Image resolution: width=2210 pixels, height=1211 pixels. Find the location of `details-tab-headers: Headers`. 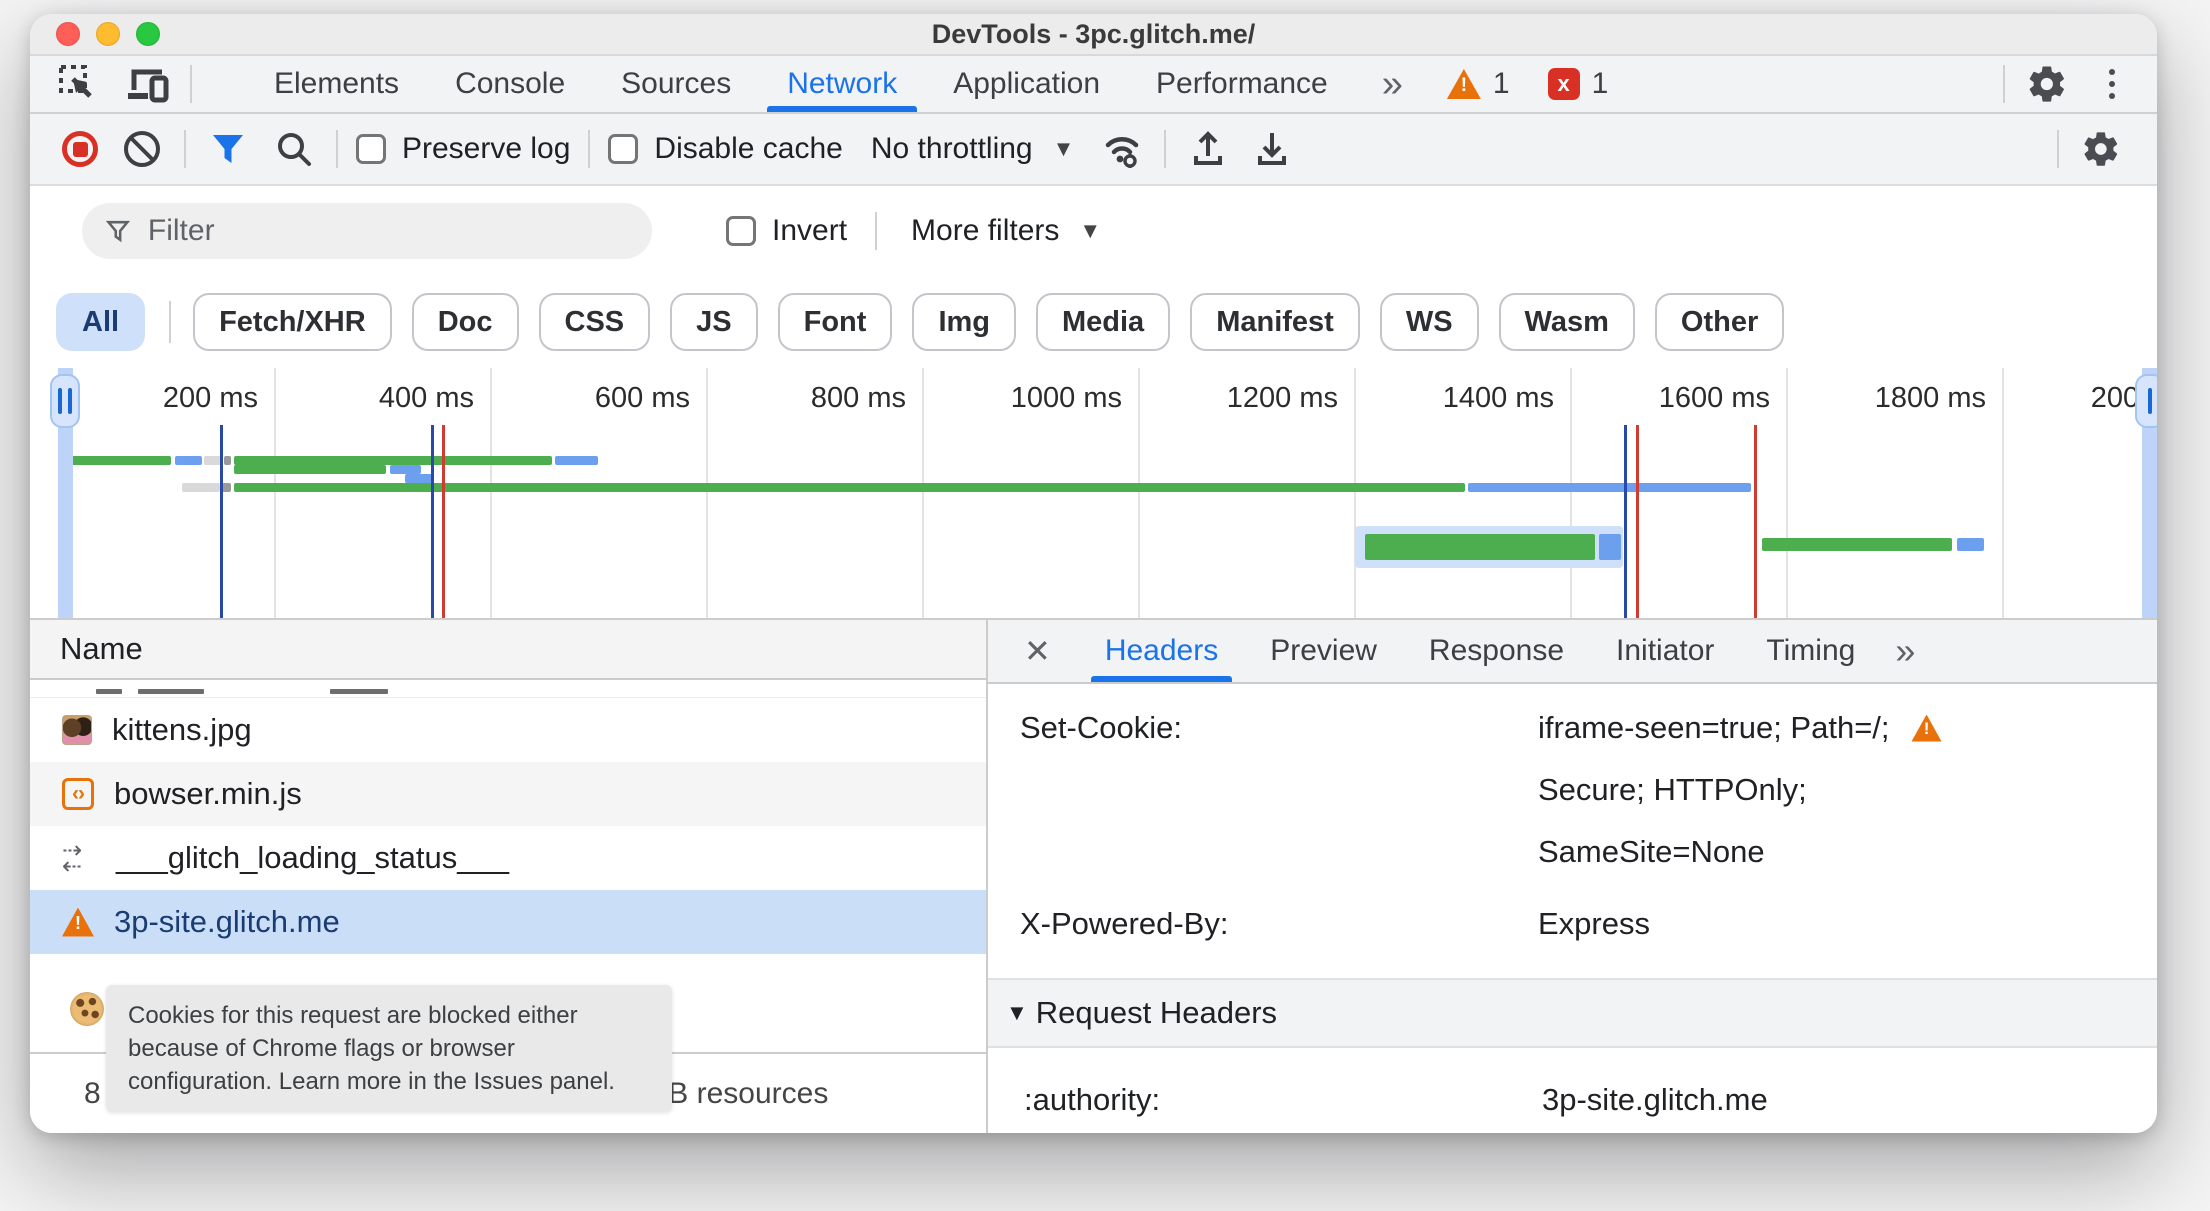

details-tab-headers: Headers is located at coordinates (1161, 651).